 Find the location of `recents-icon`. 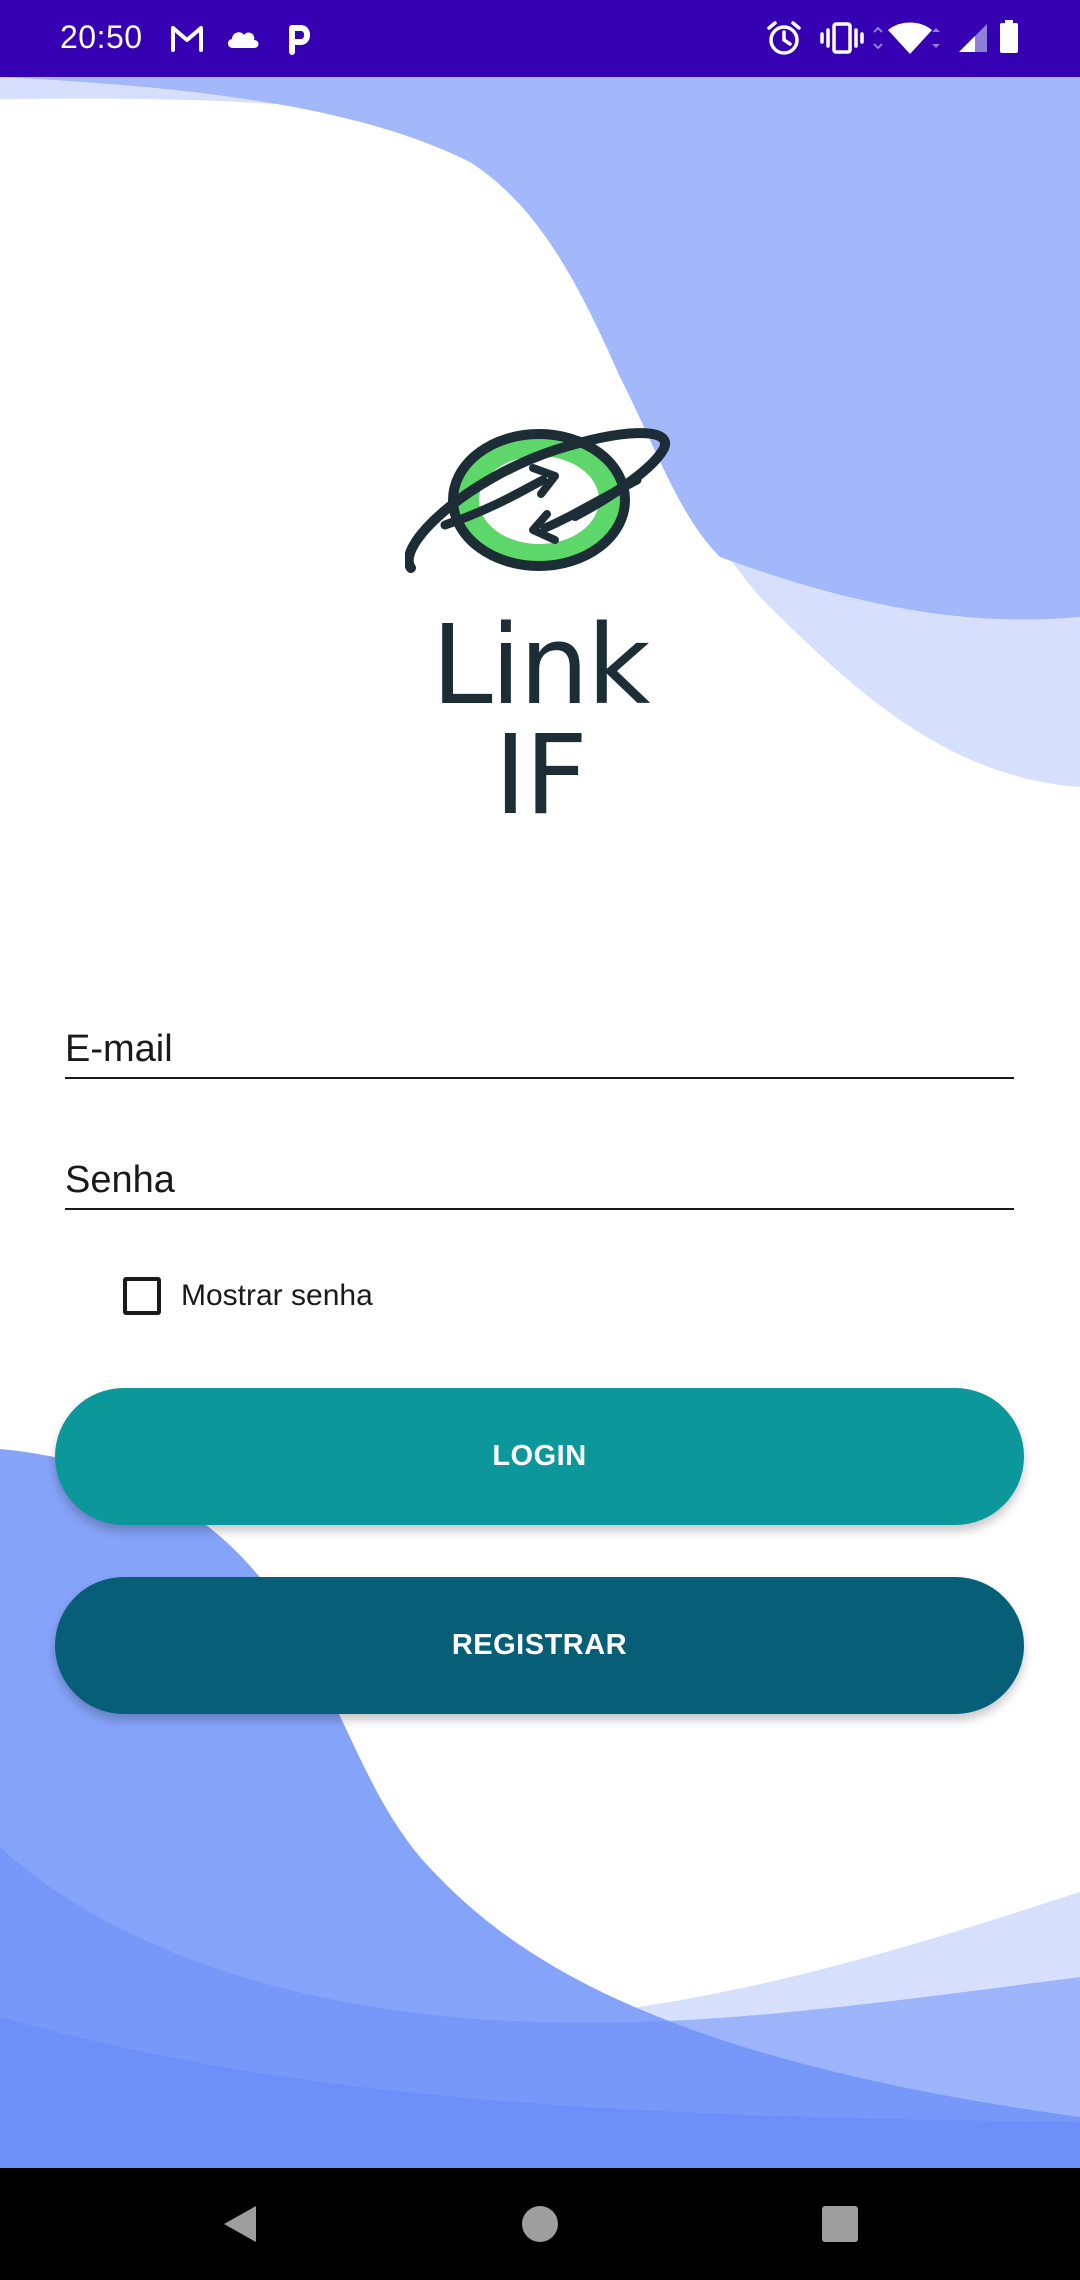

recents-icon is located at coordinates (840, 2224).